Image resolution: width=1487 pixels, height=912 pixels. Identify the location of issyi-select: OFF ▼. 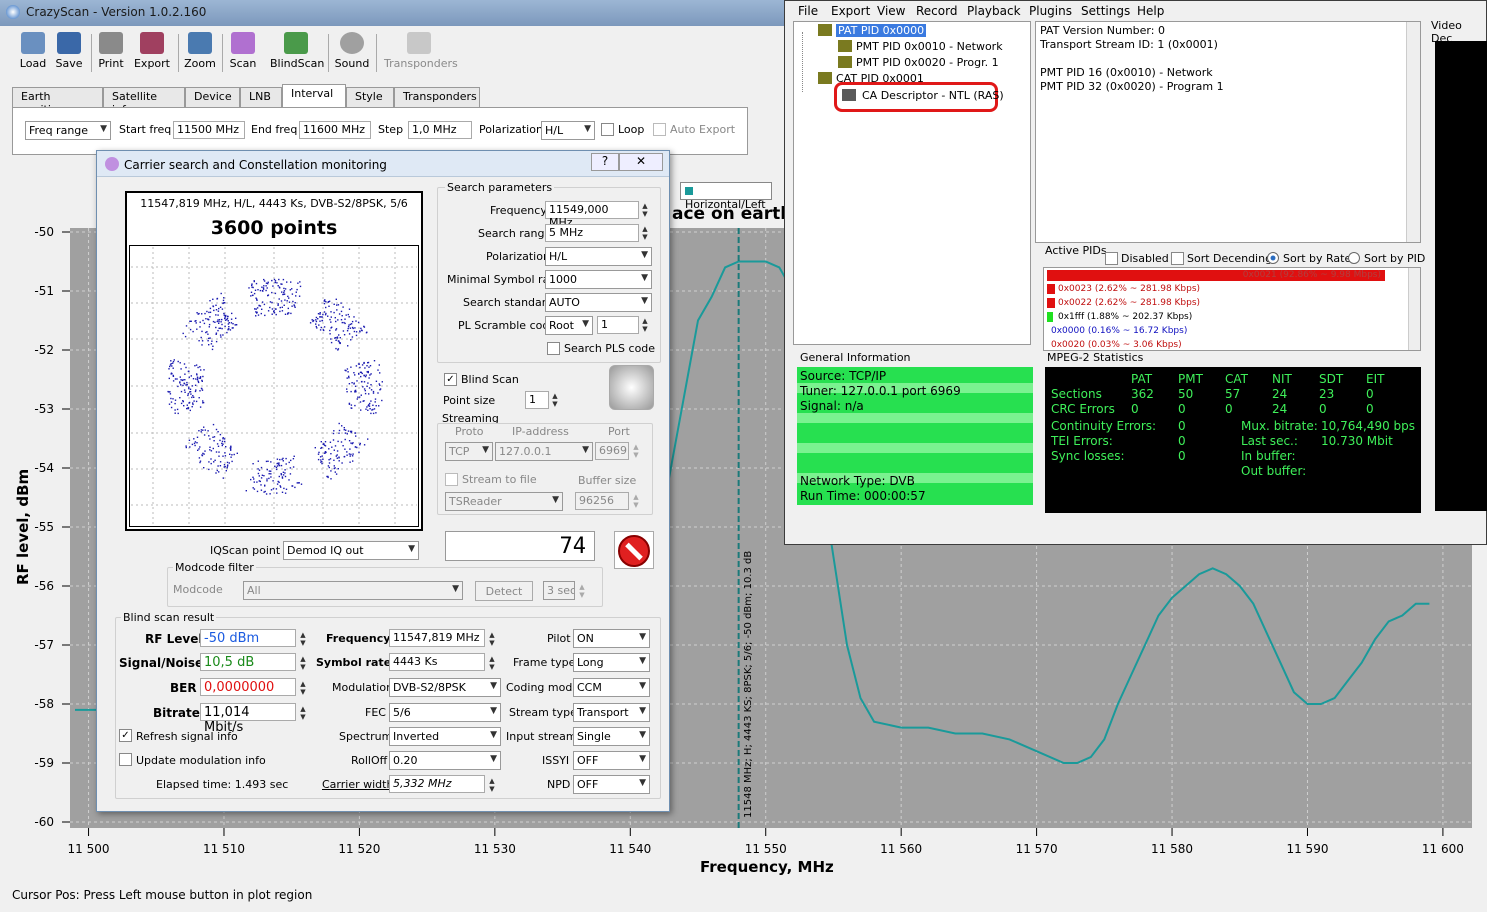
(611, 760).